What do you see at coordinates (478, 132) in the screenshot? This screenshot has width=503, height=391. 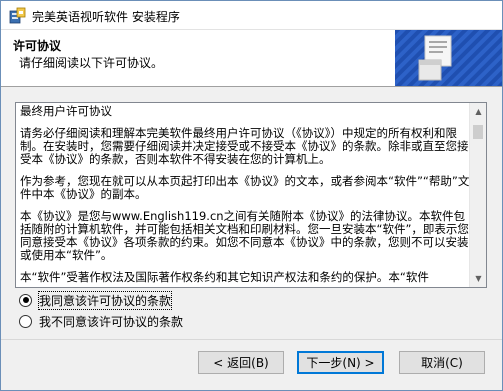 I see `scrollbar-thumb` at bounding box center [478, 132].